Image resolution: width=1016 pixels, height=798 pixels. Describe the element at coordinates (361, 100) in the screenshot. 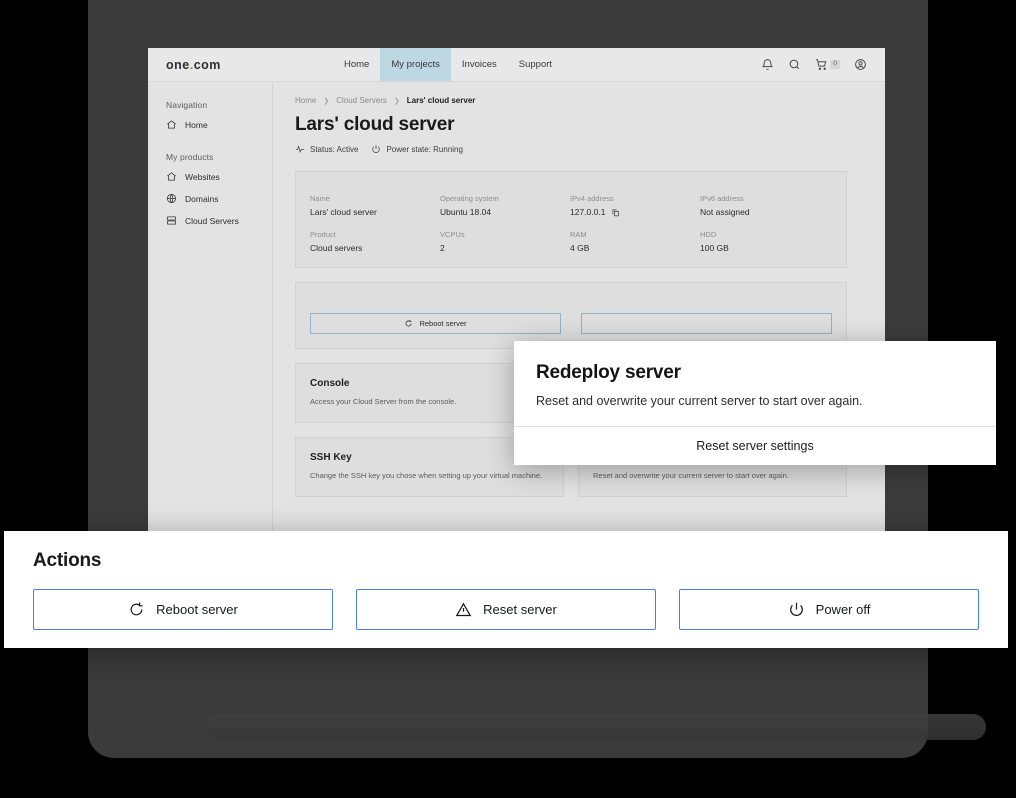

I see `breadcrumb-item-cloud-servers: Cloud Servers` at that location.